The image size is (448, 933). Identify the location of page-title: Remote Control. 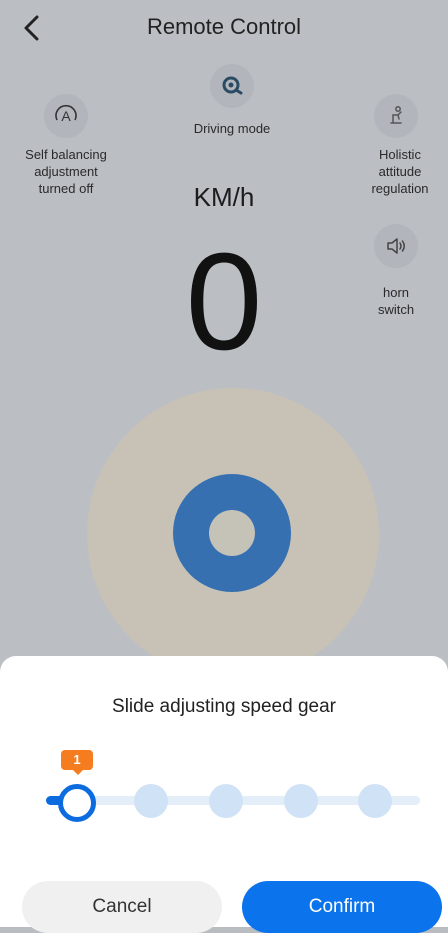
(224, 26).